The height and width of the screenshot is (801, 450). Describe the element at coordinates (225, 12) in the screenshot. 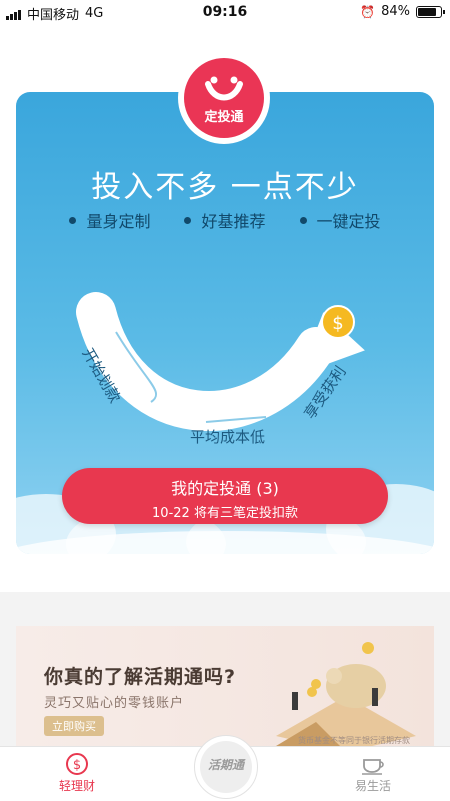

I see `status-bar: 中国移动 4G 09:16 ⏰ 84%` at that location.